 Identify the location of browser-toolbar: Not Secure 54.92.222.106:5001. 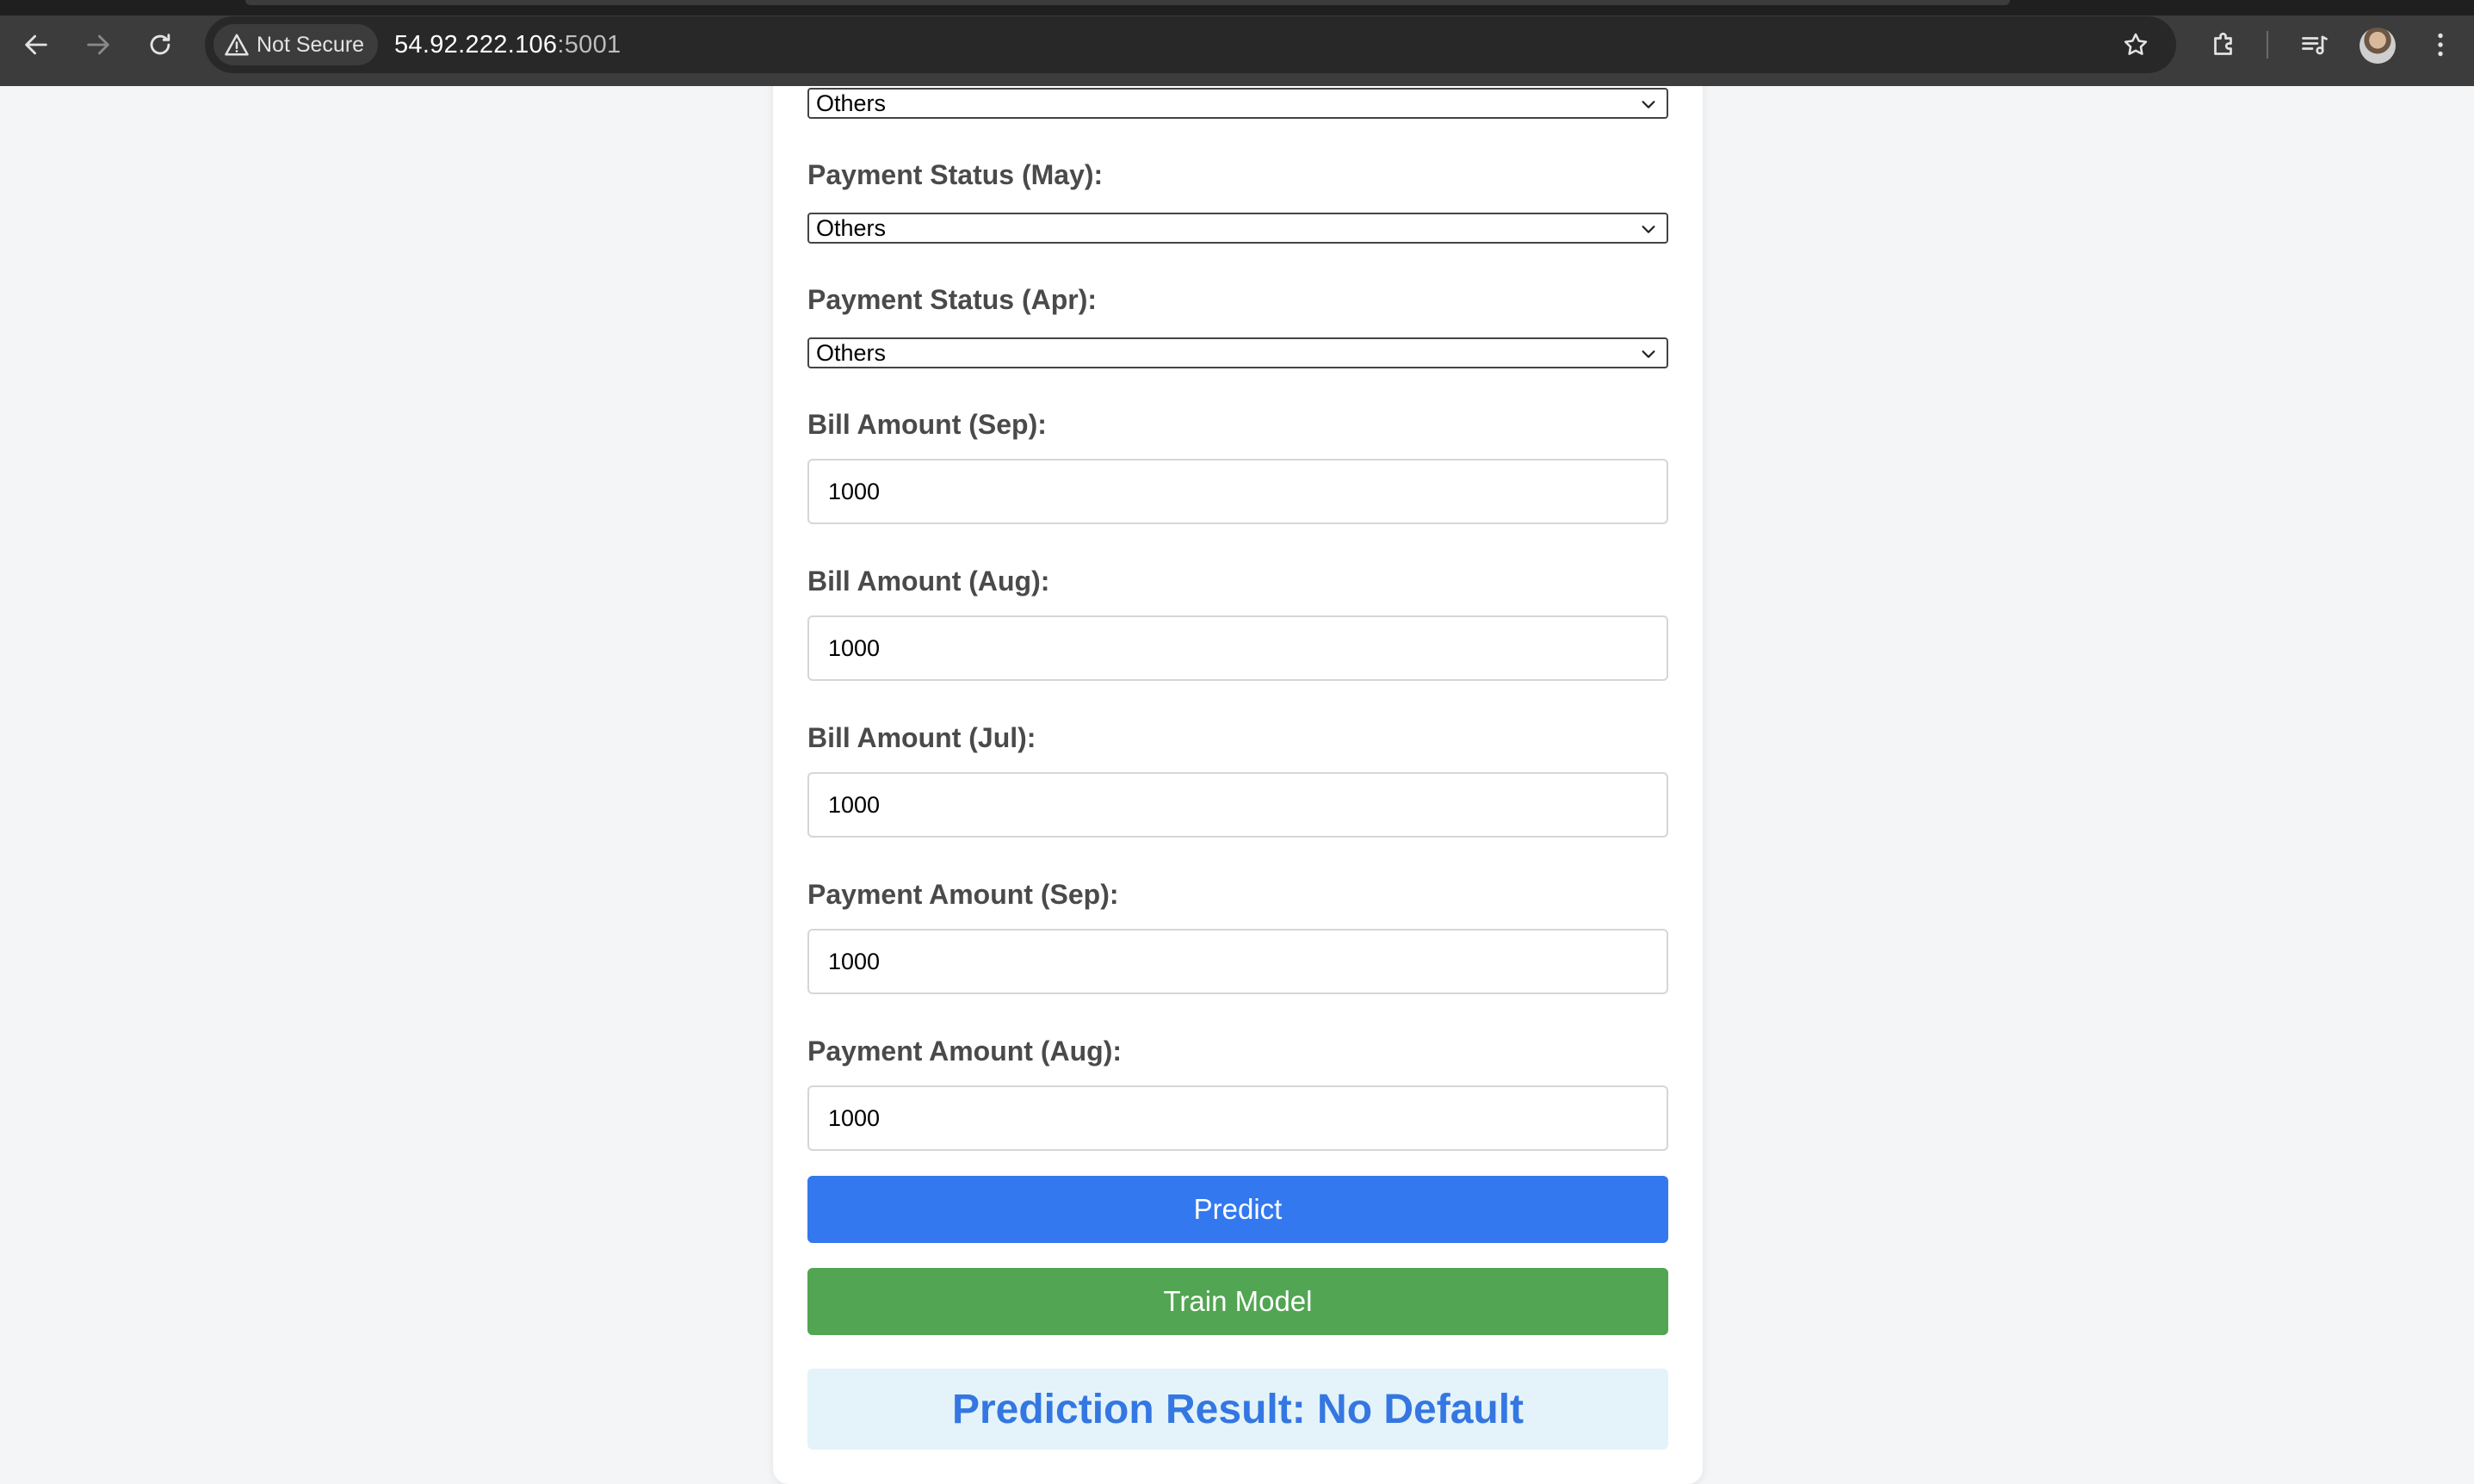
(1237, 43).